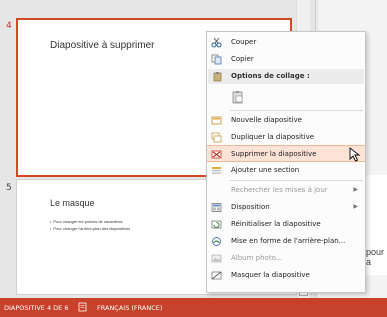 The width and height of the screenshot is (387, 317). What do you see at coordinates (244, 42) in the screenshot?
I see `menu-item-cut-label: Couper` at bounding box center [244, 42].